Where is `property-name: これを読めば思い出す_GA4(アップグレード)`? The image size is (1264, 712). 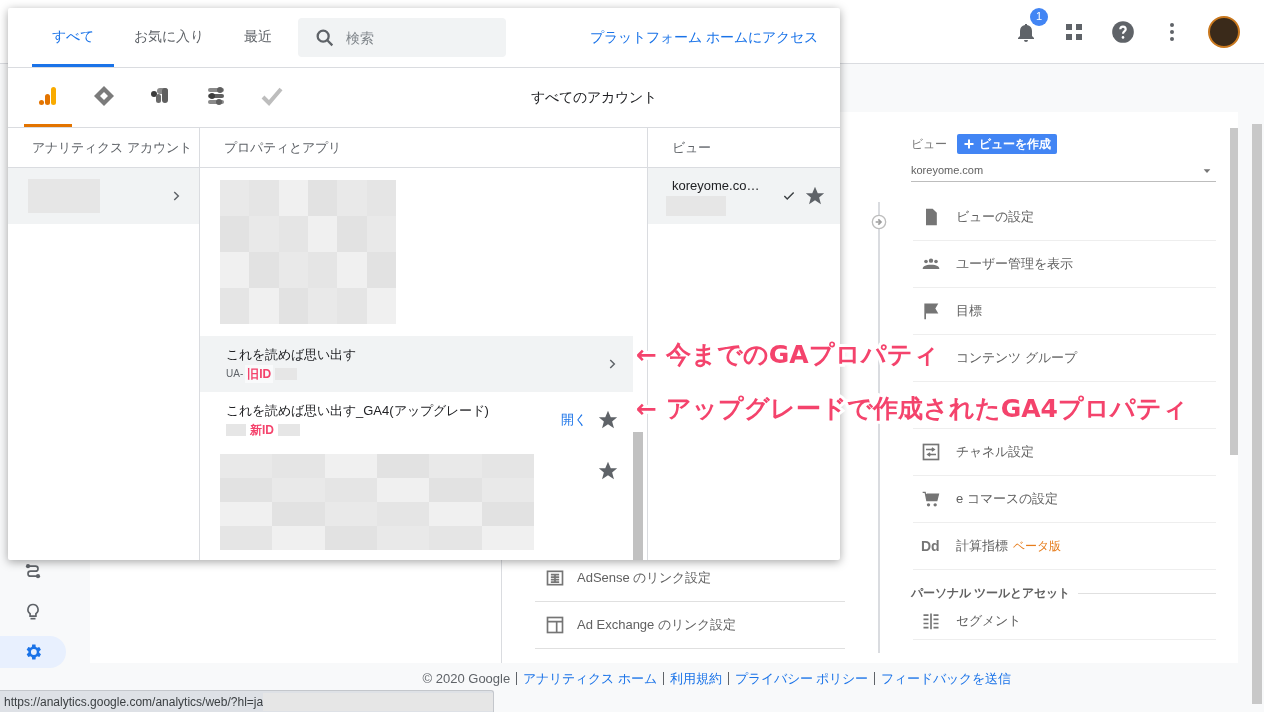
property-name: これを読めば思い出す_GA4(アップグレード) is located at coordinates (358, 411).